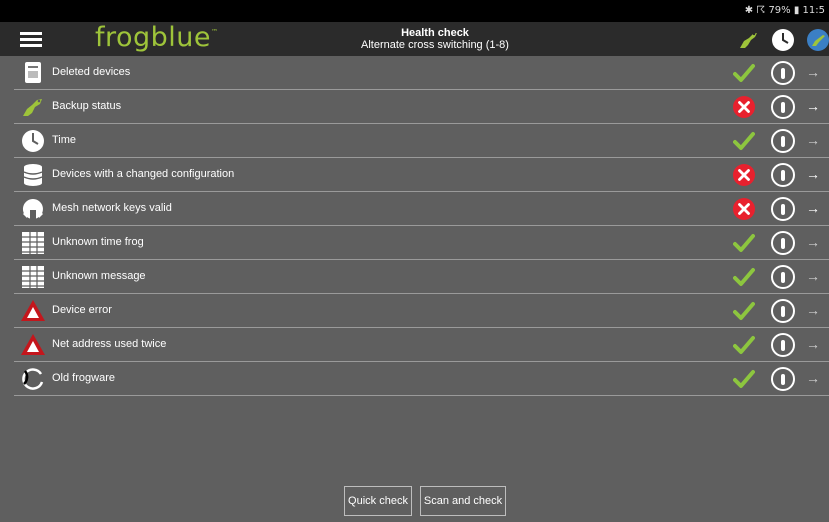 The image size is (829, 522). What do you see at coordinates (421, 141) in the screenshot?
I see `check-row: Time →` at bounding box center [421, 141].